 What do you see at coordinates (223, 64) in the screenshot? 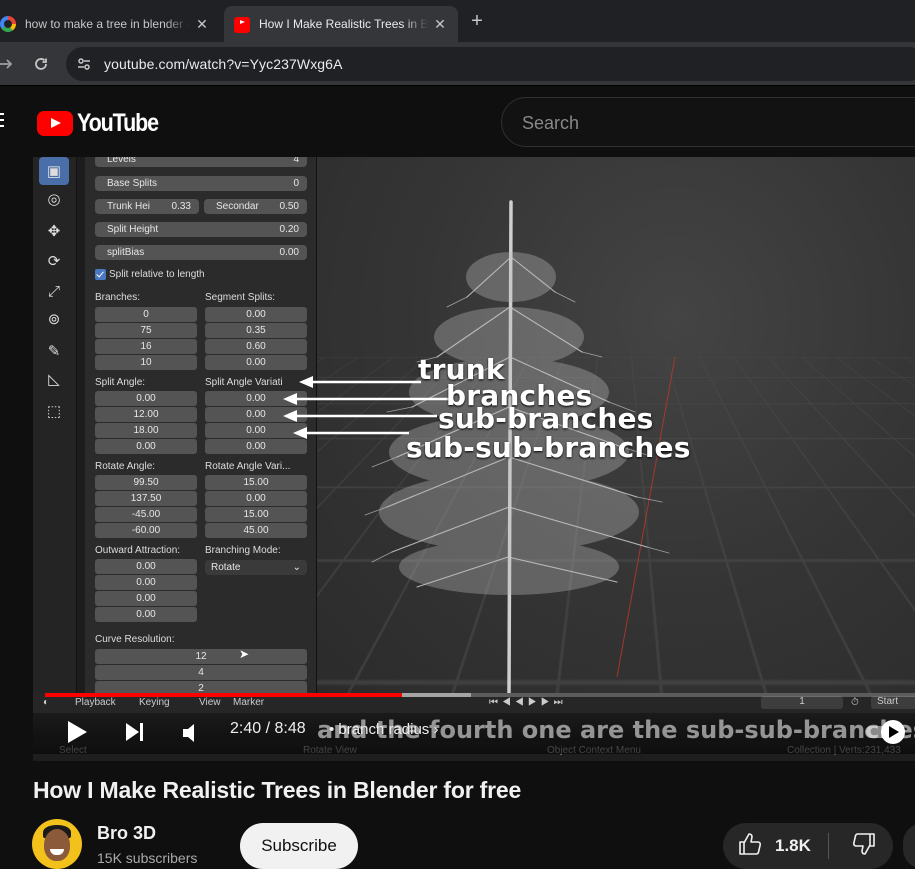
I see `url-text: youtube.com/watch?v=Yyc237Wxg6A` at bounding box center [223, 64].